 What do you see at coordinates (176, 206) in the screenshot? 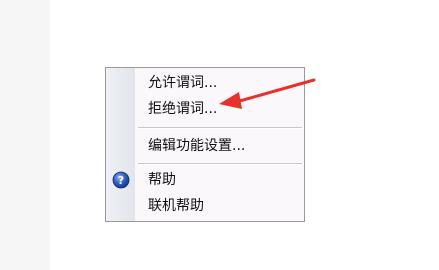
I see `menu-item-label: 联机帮助` at bounding box center [176, 206].